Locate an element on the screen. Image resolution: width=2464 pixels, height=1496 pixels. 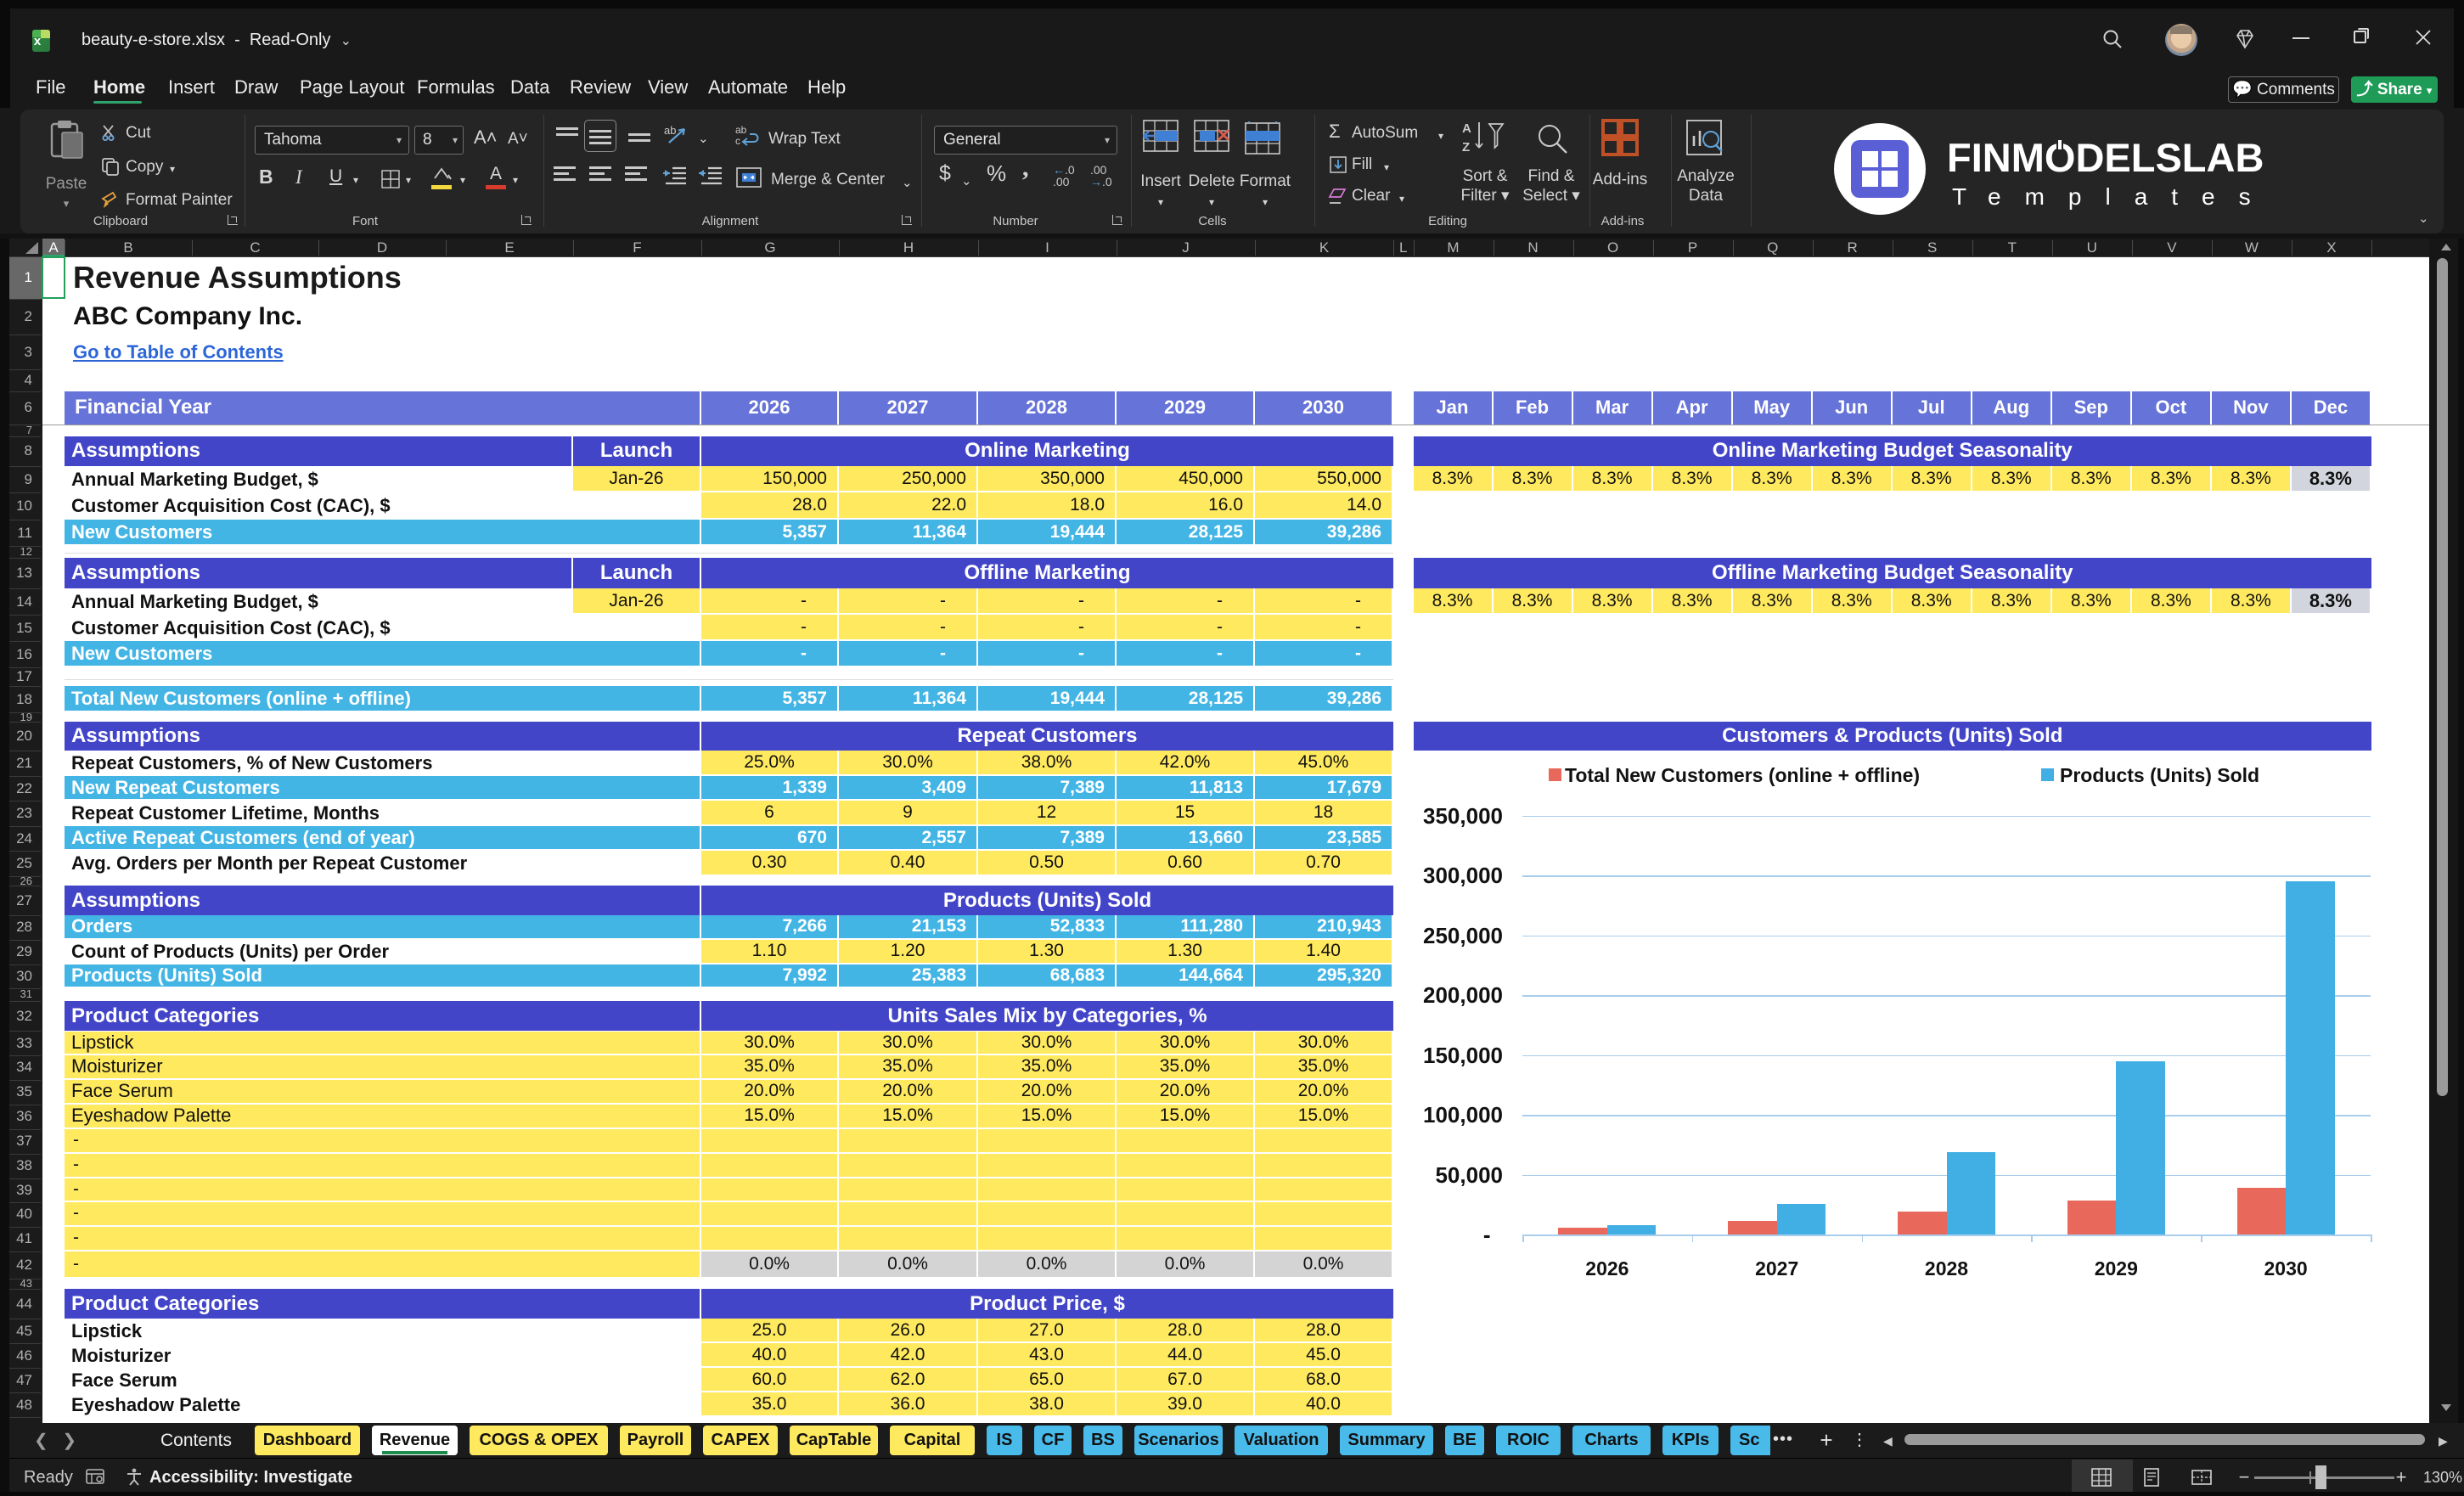
svg-text: Z is located at coordinates (1466, 147).